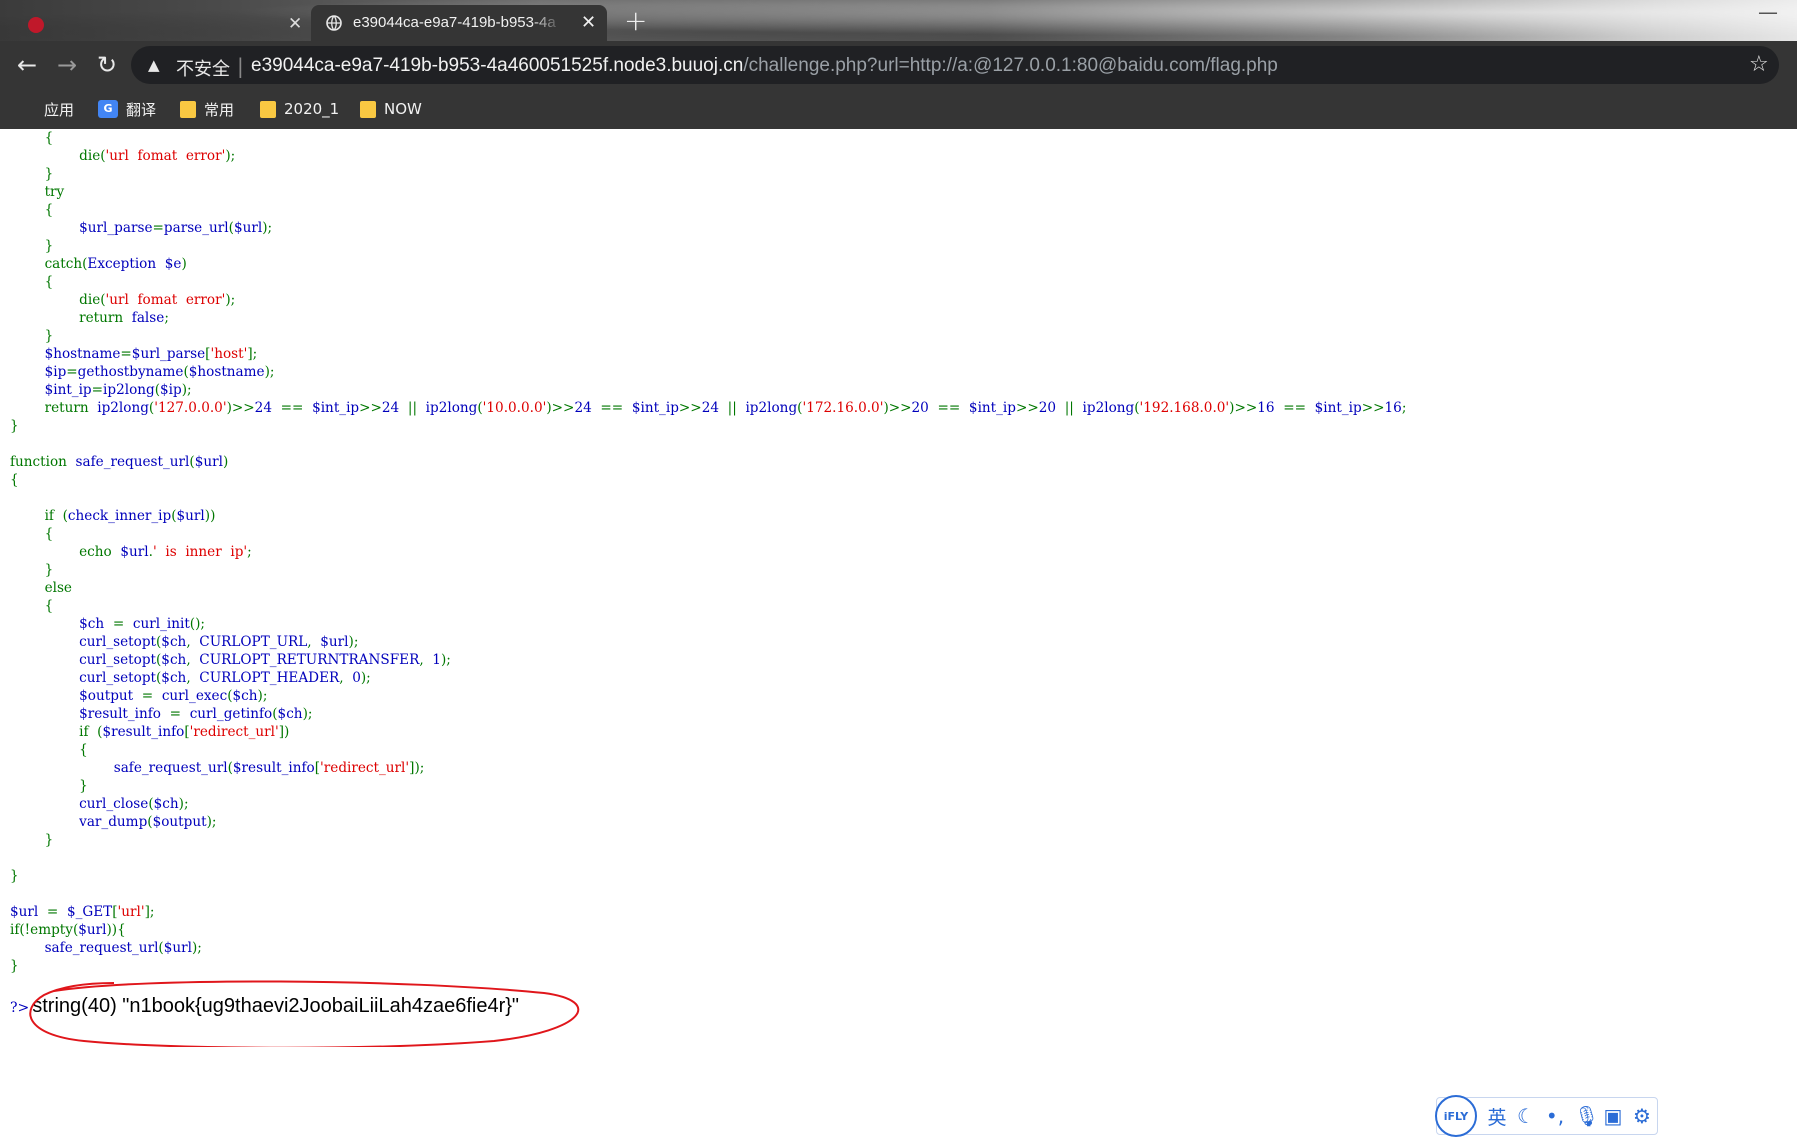  Describe the element at coordinates (1404, 408) in the screenshot. I see `code-token: ;` at that location.